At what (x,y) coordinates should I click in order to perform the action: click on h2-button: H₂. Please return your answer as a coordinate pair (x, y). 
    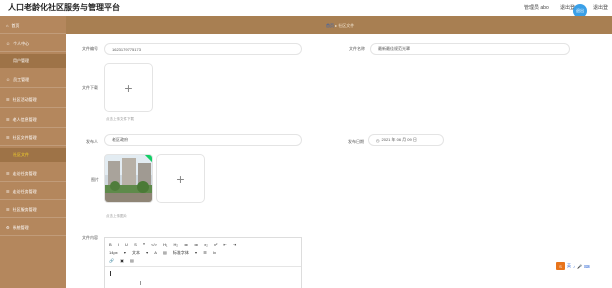
    Looking at the image, I should click on (175, 244).